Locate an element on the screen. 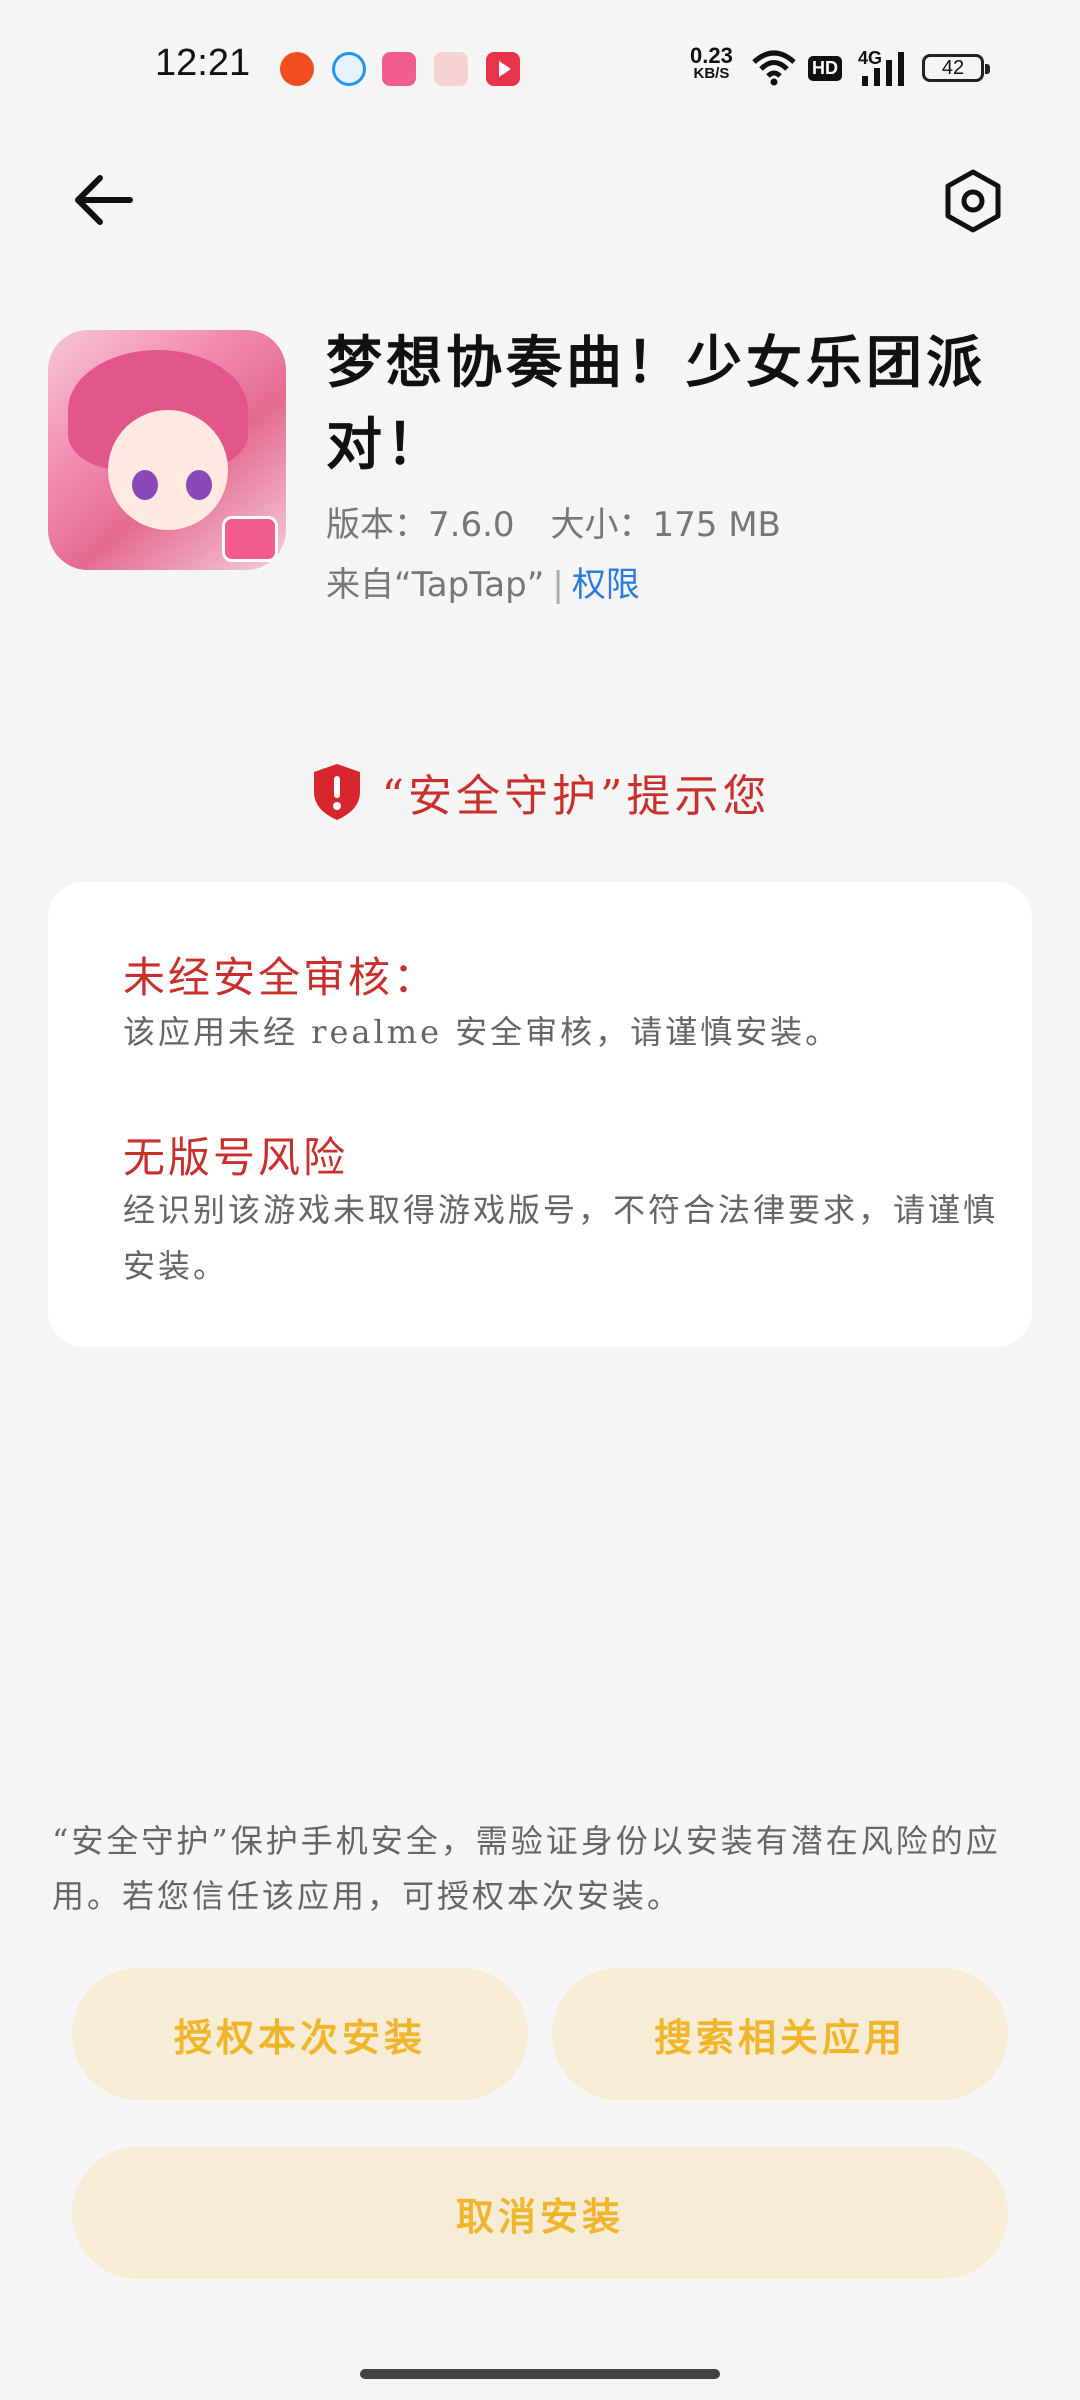 Image resolution: width=1080 pixels, height=2400 pixels. net-speed-unit: KB/S is located at coordinates (711, 73).